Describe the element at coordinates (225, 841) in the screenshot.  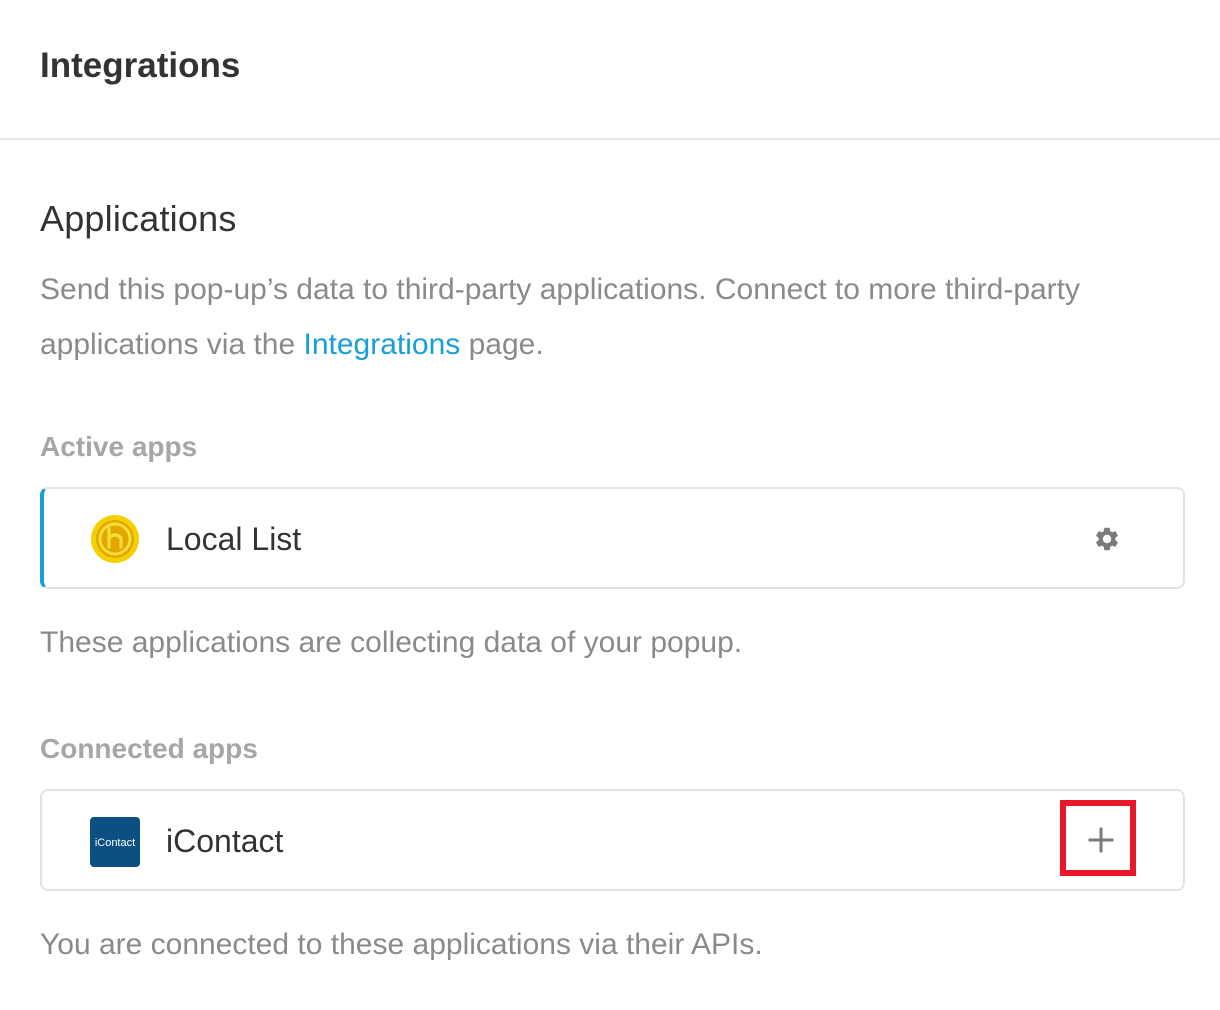
I see `app-name: iContact` at that location.